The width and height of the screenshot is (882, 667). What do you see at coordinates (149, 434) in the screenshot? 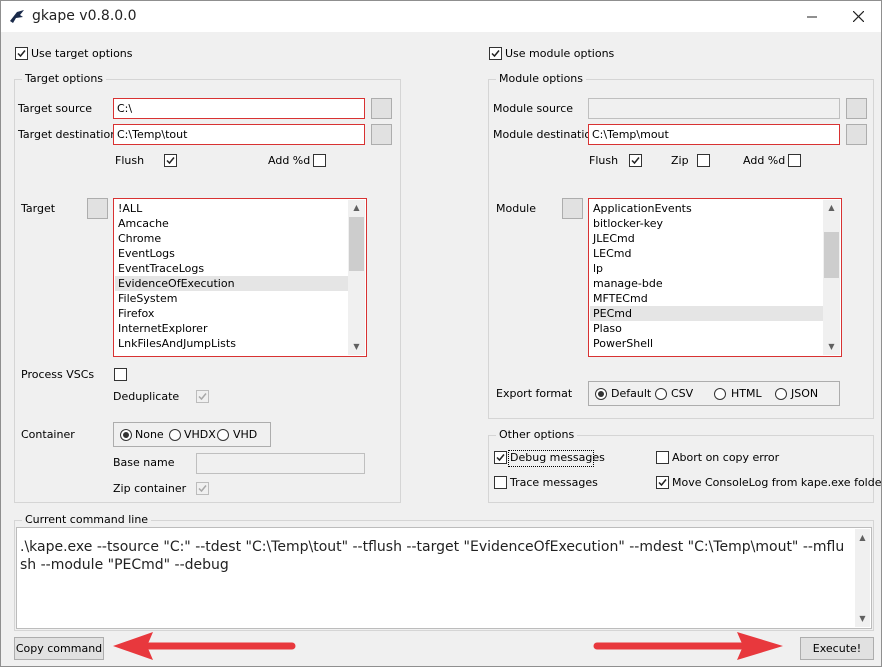
I see `container-none-label: None` at bounding box center [149, 434].